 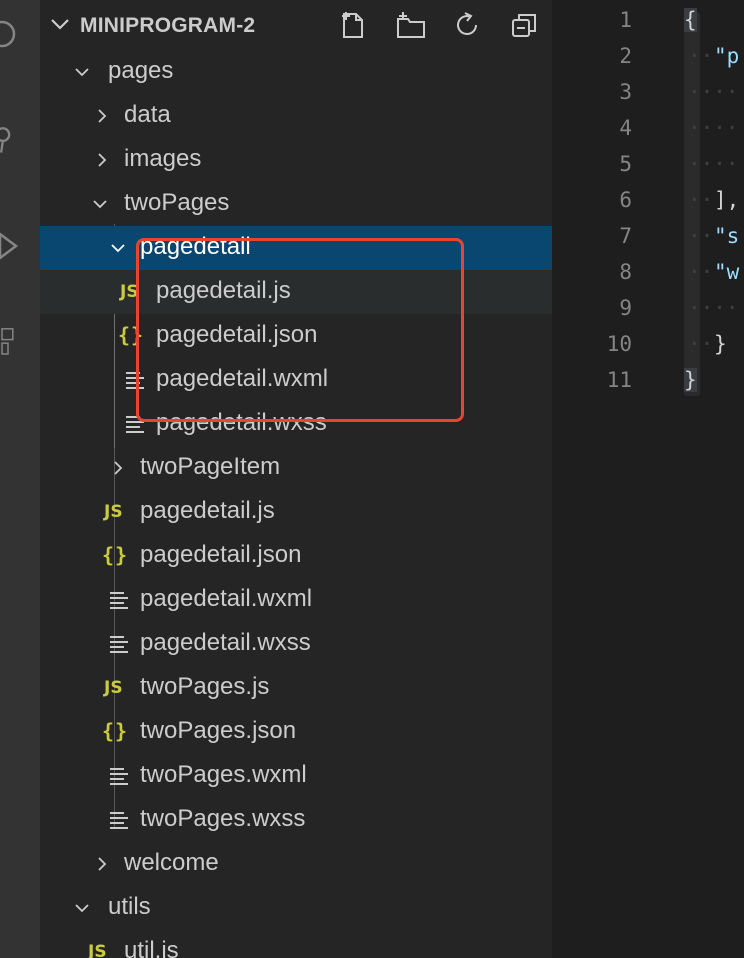 I want to click on tree-file-pagedetail-wxml: pagedetail.wxml, so click(x=296, y=600).